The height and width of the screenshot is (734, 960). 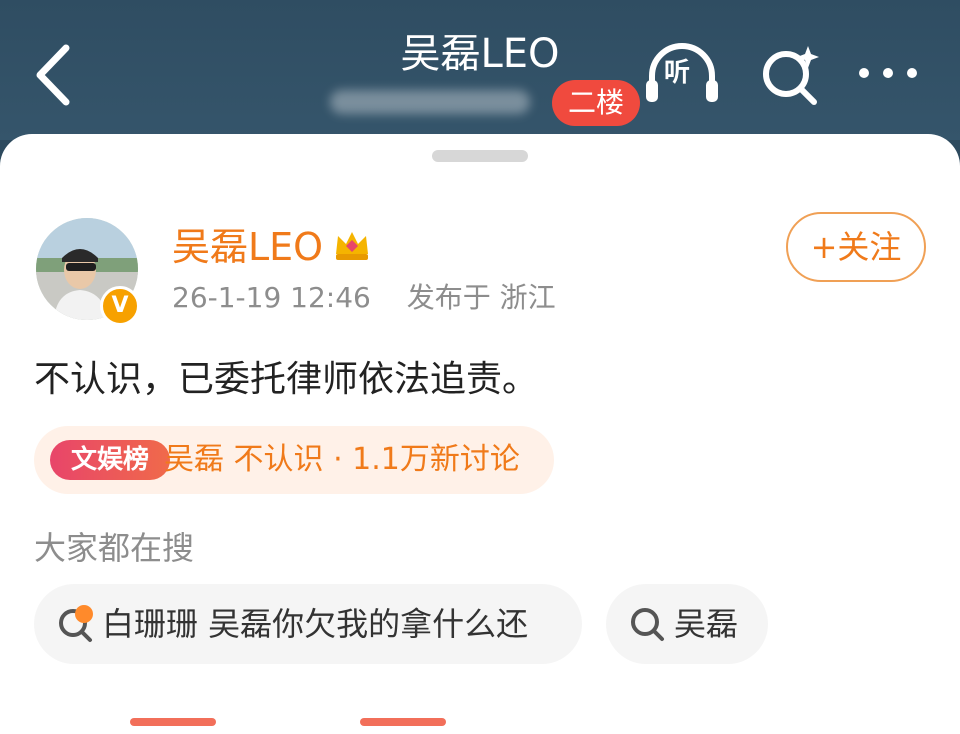 What do you see at coordinates (430, 102) in the screenshot?
I see `blurred-subtitle` at bounding box center [430, 102].